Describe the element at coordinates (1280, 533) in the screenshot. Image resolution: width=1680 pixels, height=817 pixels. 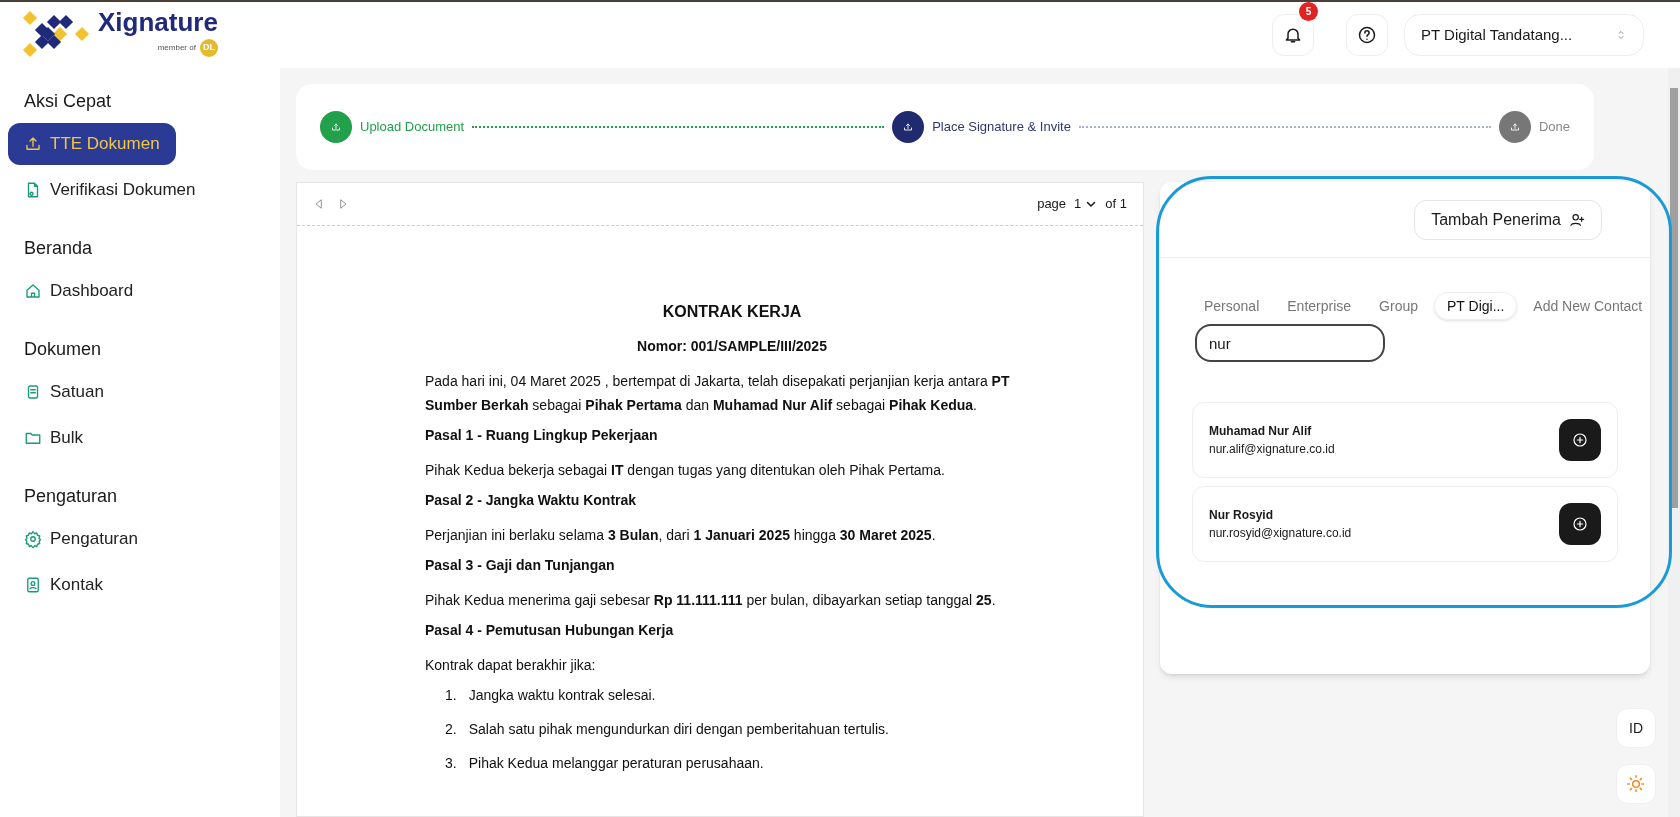
I see `contact-email: nur.rosyid@xignature.co.id` at that location.